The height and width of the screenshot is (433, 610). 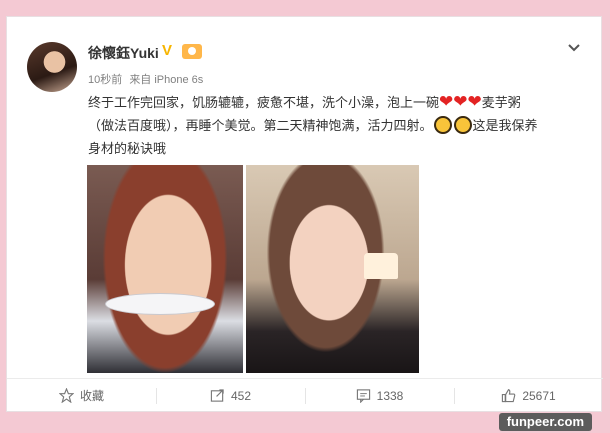 I want to click on post-time: 10秒前, so click(x=105, y=80).